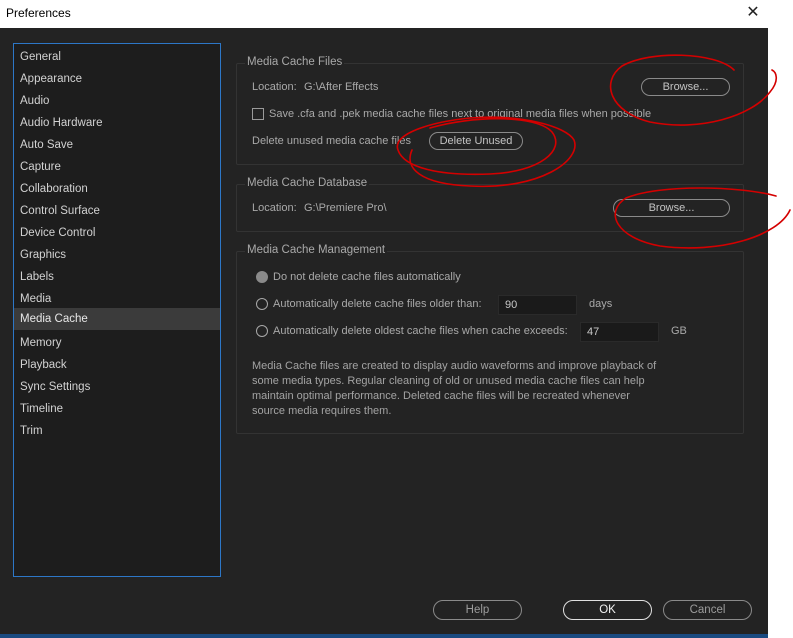 Image resolution: width=793 pixels, height=638 pixels. What do you see at coordinates (274, 87) in the screenshot?
I see `files-location-label: Location:` at bounding box center [274, 87].